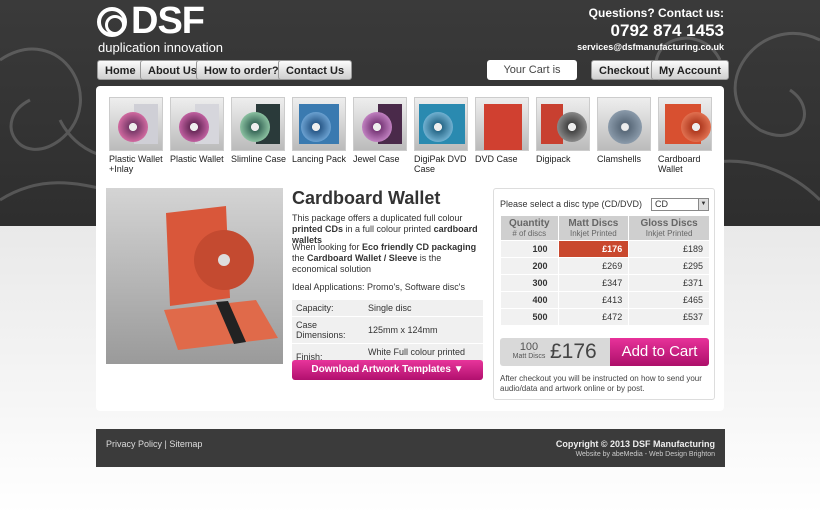 Image resolution: width=820 pixels, height=514 pixels. Describe the element at coordinates (529, 283) in the screenshot. I see `qty-cell: 300` at that location.